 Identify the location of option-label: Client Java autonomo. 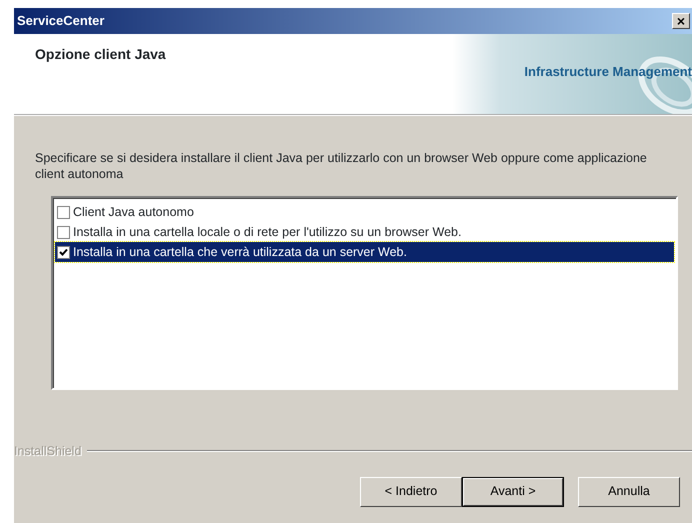
(133, 212).